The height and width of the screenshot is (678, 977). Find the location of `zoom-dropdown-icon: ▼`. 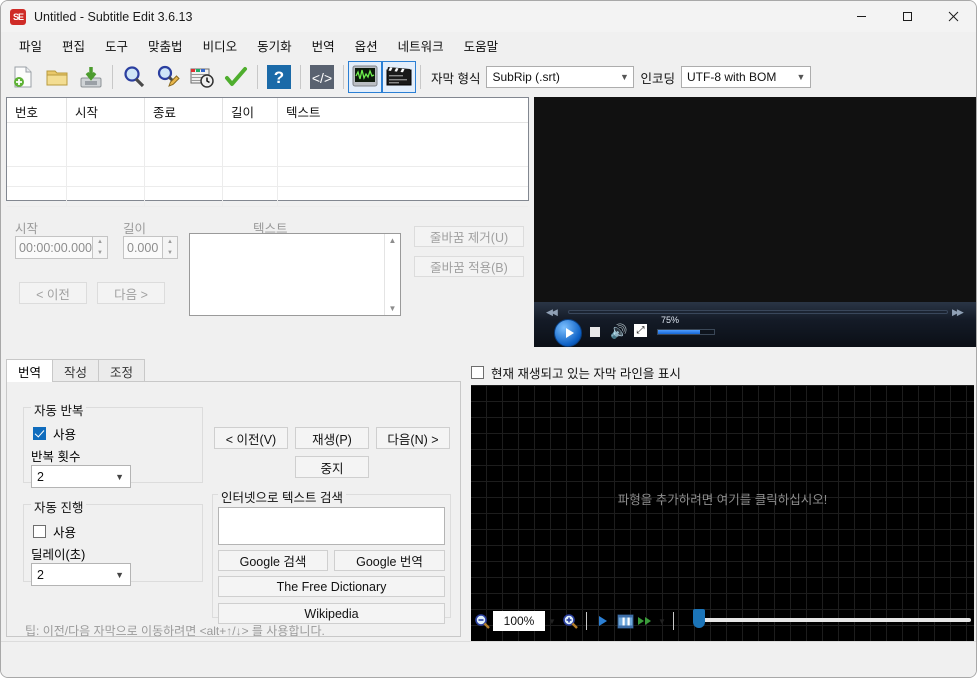

zoom-dropdown-icon: ▼ is located at coordinates (552, 621).